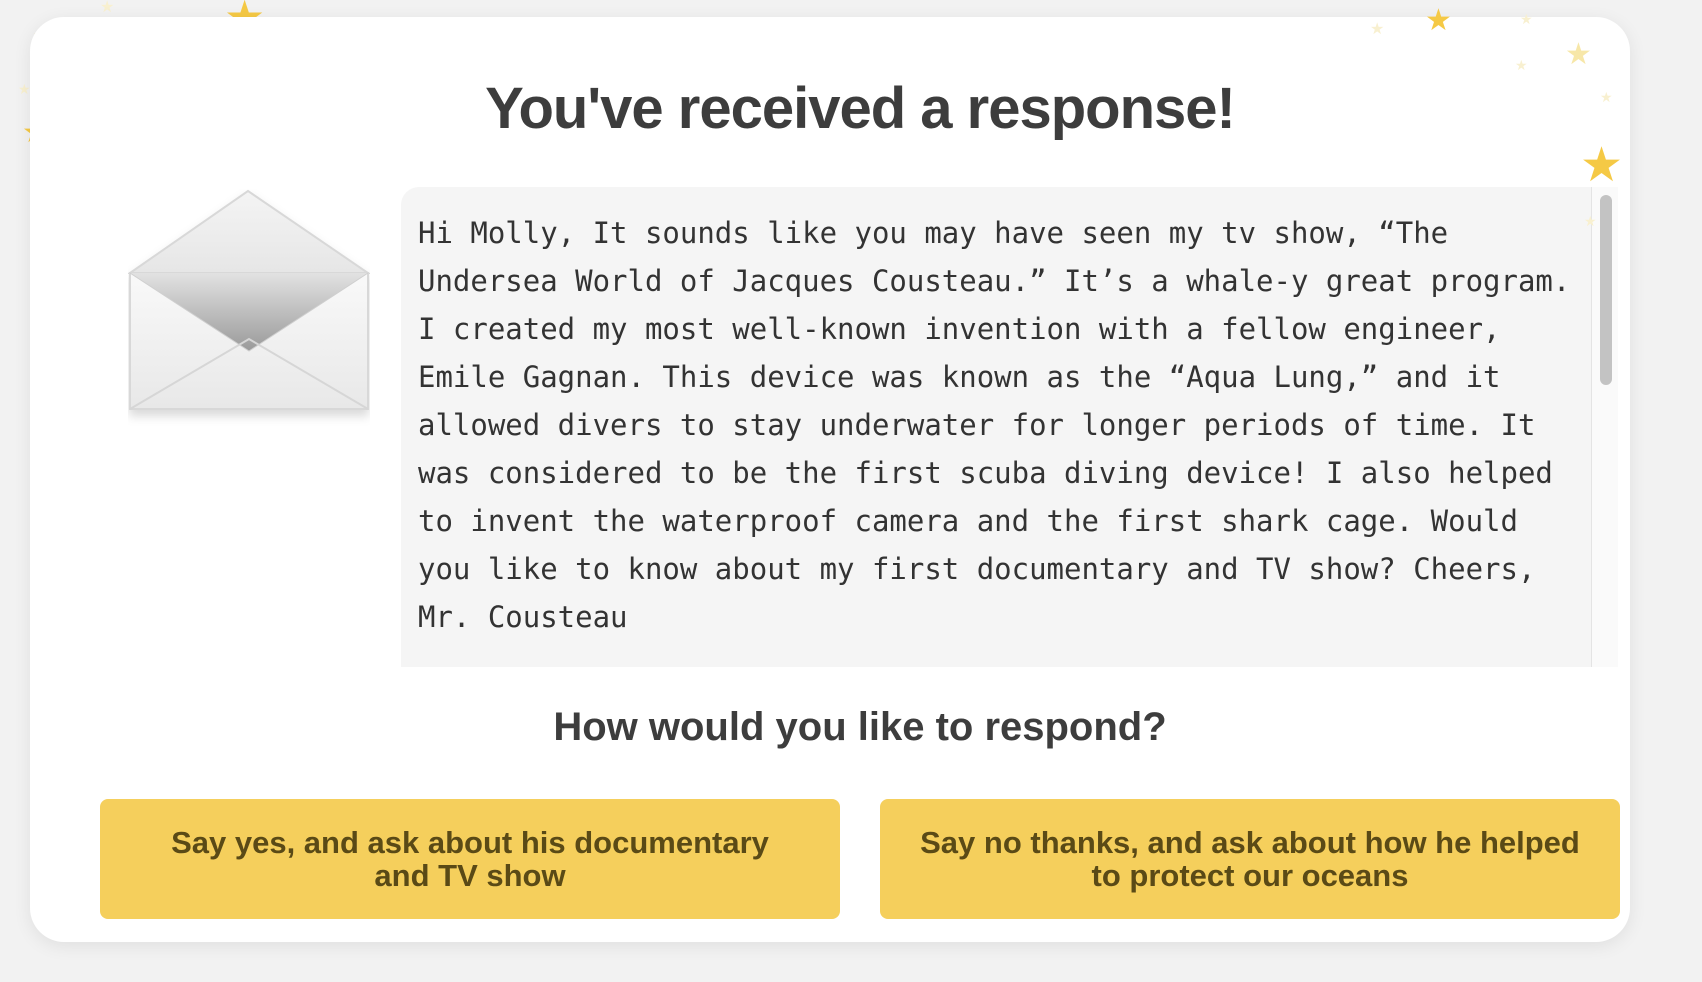 Image resolution: width=1702 pixels, height=982 pixels. I want to click on message-scrollbar, so click(1604, 427).